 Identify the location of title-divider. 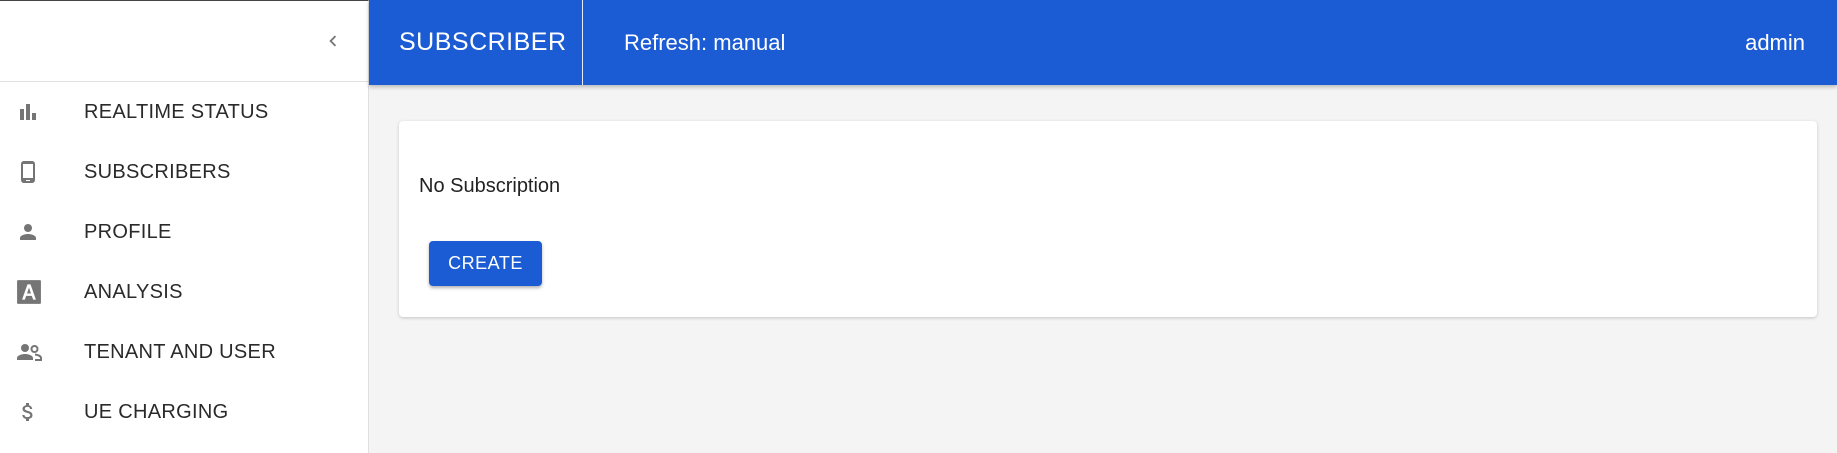
(582, 42).